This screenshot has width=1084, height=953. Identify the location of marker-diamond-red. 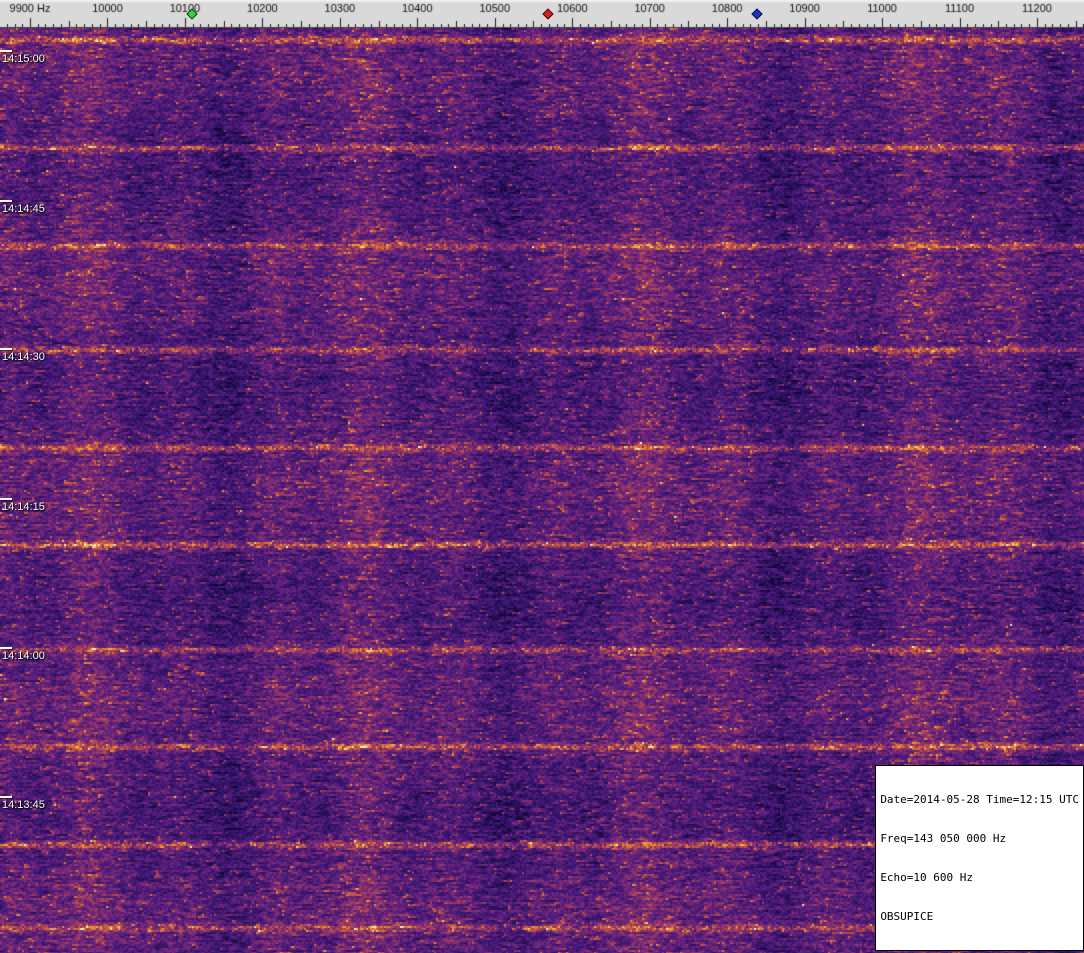
(548, 14).